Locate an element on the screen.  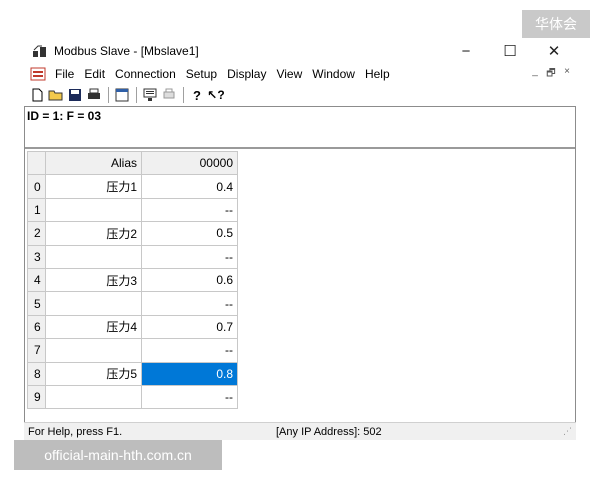
table-row: 9 -- is located at coordinates (132, 397).